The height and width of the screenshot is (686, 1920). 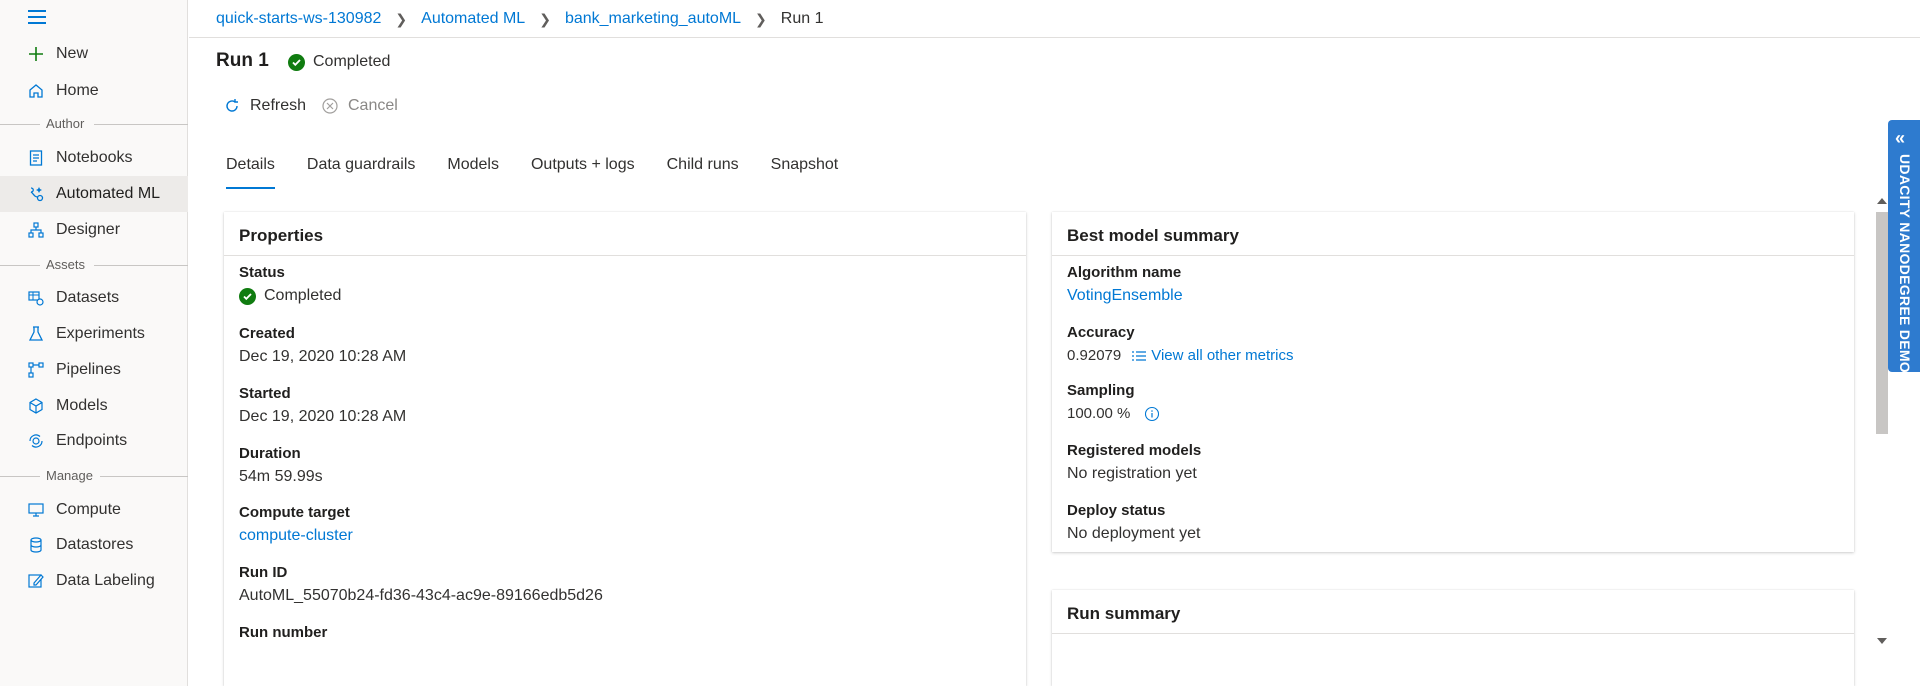 What do you see at coordinates (1113, 413) in the screenshot?
I see `property-value: 100.00 %` at bounding box center [1113, 413].